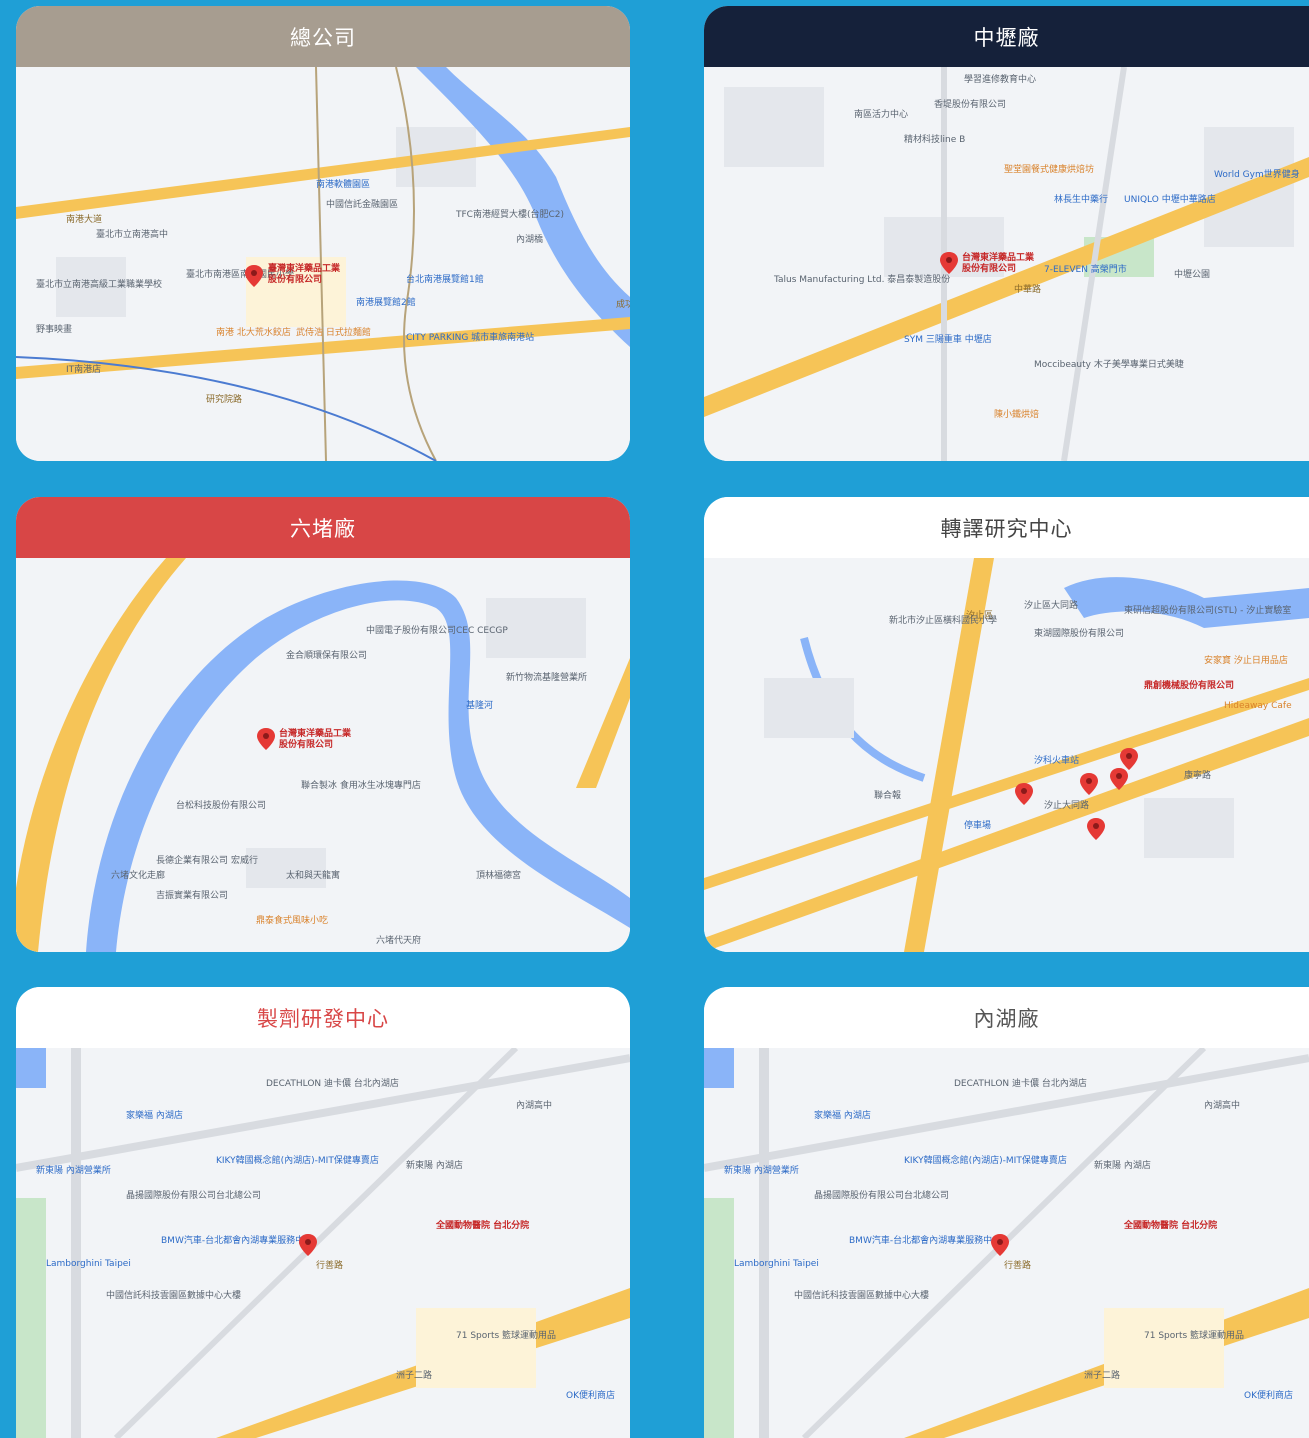  Describe the element at coordinates (253, 332) in the screenshot. I see `map-label: 南港 北大荒水餃店` at that location.